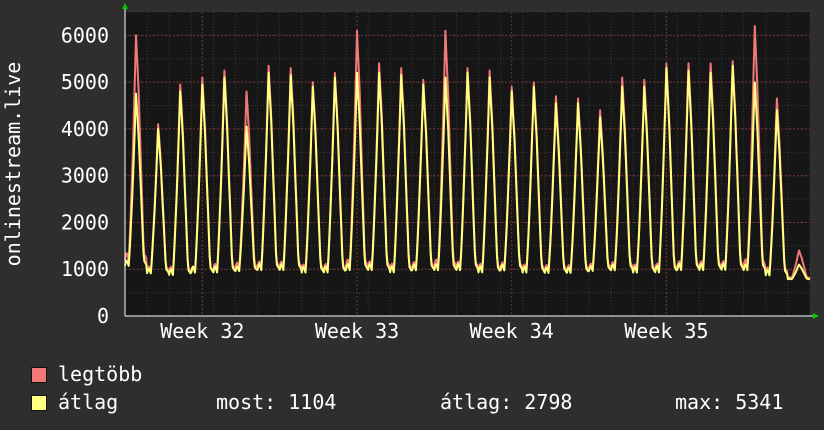 This screenshot has height=430, width=824. Describe the element at coordinates (39, 375) in the screenshot. I see `legend-swatch-max` at that location.